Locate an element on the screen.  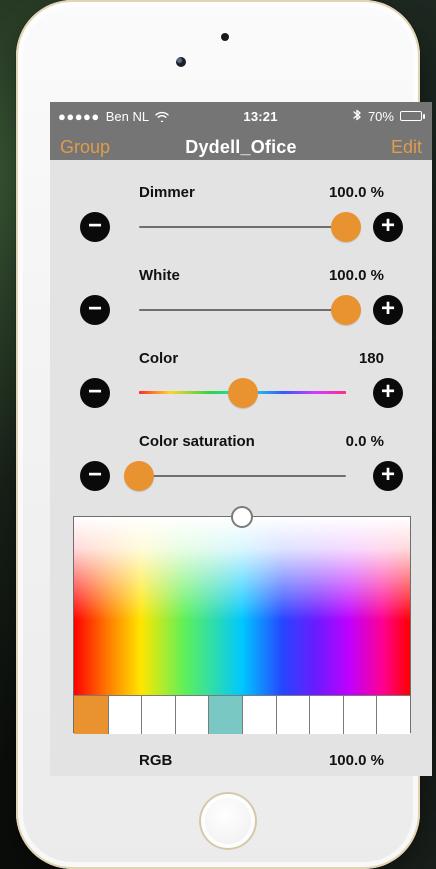
color-minus-button: − is located at coordinates (95, 393).